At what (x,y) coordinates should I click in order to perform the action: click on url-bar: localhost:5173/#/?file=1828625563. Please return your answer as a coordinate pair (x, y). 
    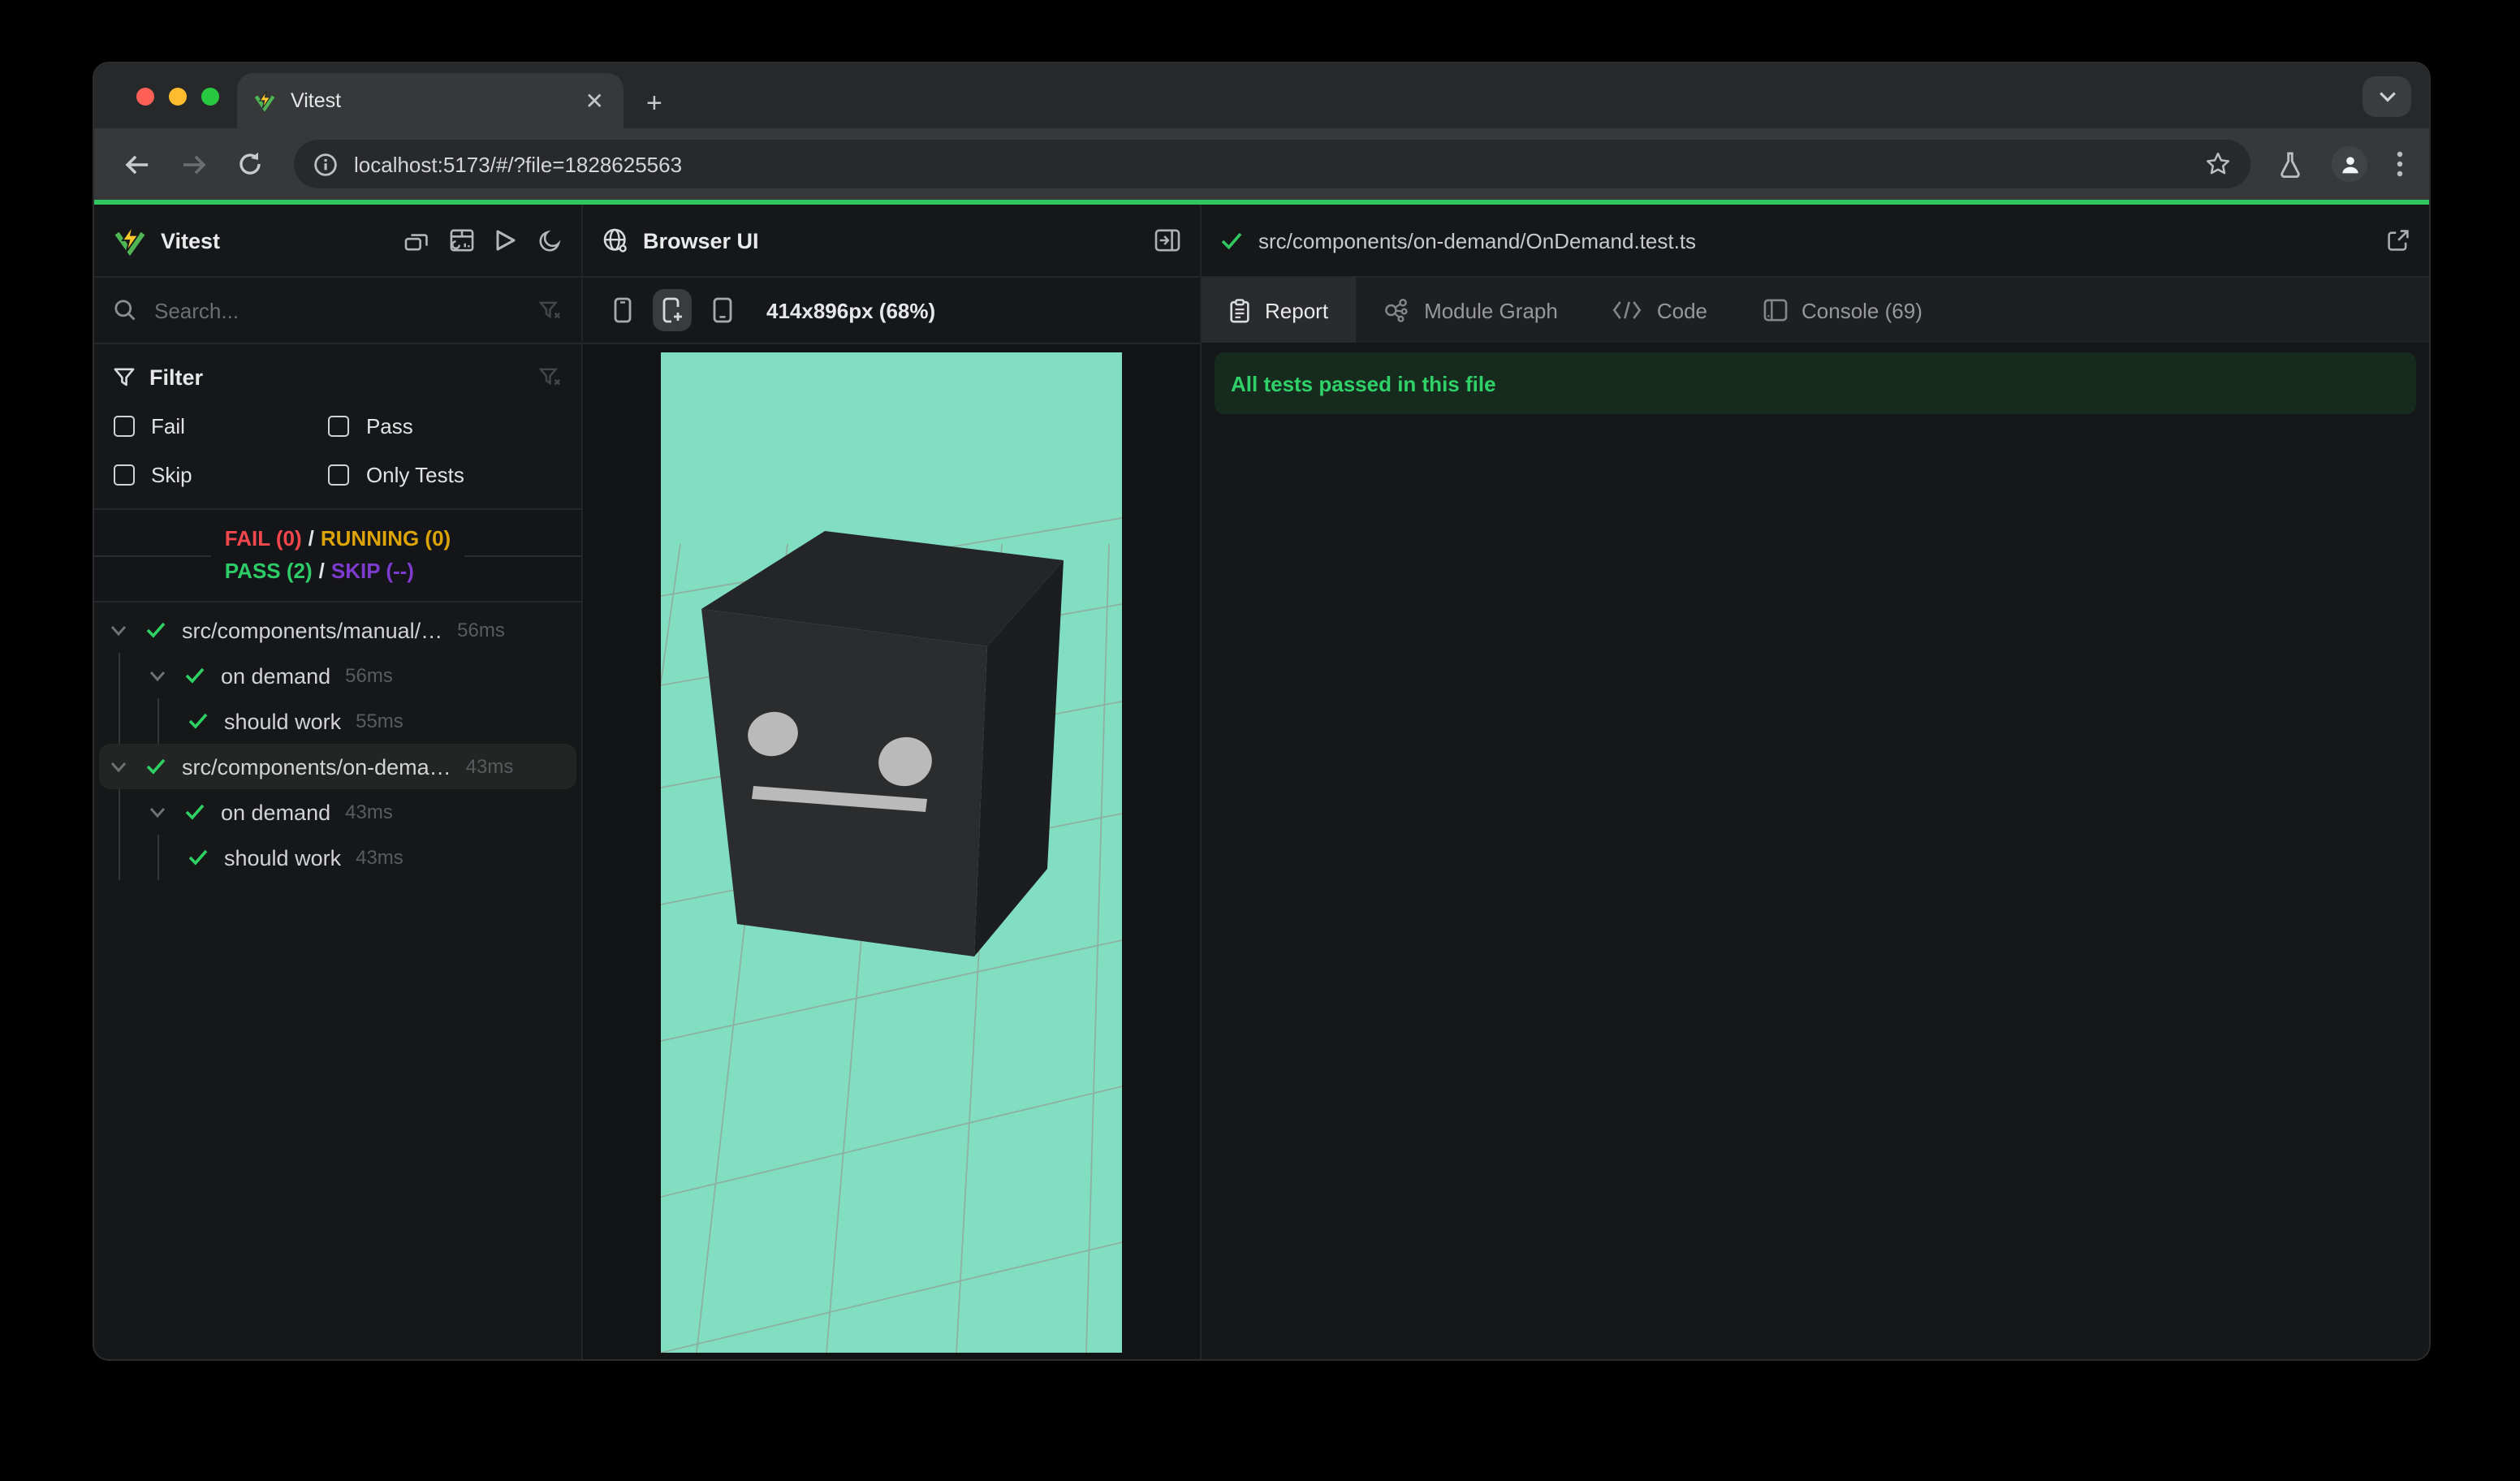
    Looking at the image, I should click on (1272, 164).